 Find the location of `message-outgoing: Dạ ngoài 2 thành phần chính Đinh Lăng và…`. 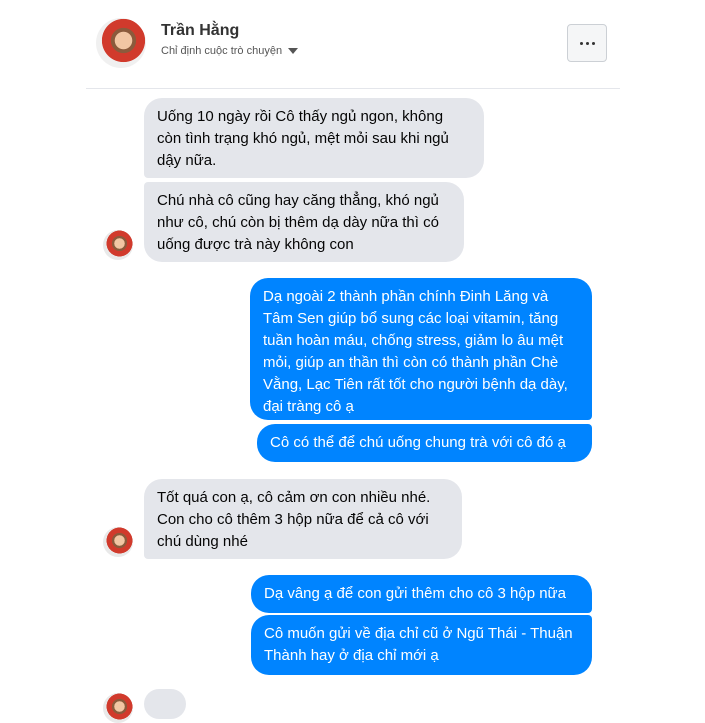

message-outgoing: Dạ ngoài 2 thành phần chính Đinh Lăng và… is located at coordinates (421, 349).